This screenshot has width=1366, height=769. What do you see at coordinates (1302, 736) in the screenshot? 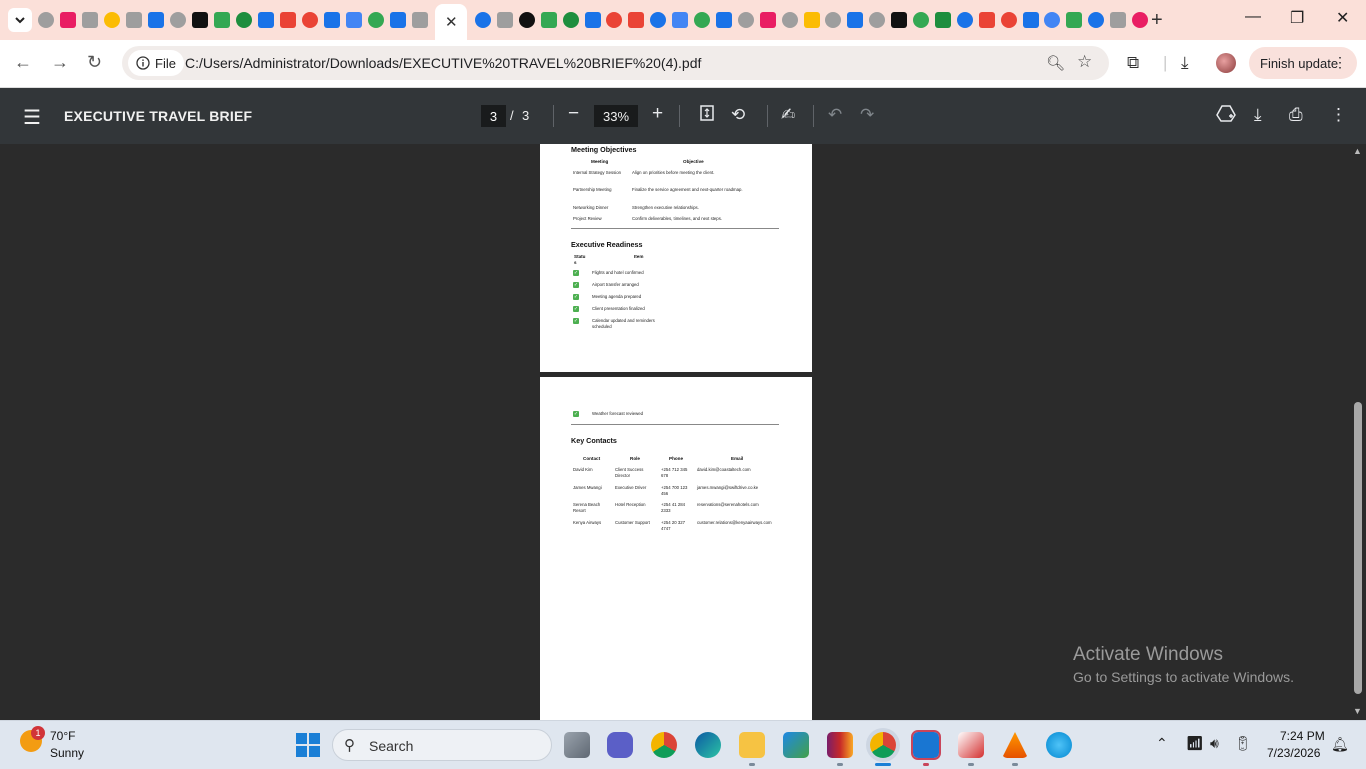
I see `clock-time: 7:24 PM` at bounding box center [1302, 736].